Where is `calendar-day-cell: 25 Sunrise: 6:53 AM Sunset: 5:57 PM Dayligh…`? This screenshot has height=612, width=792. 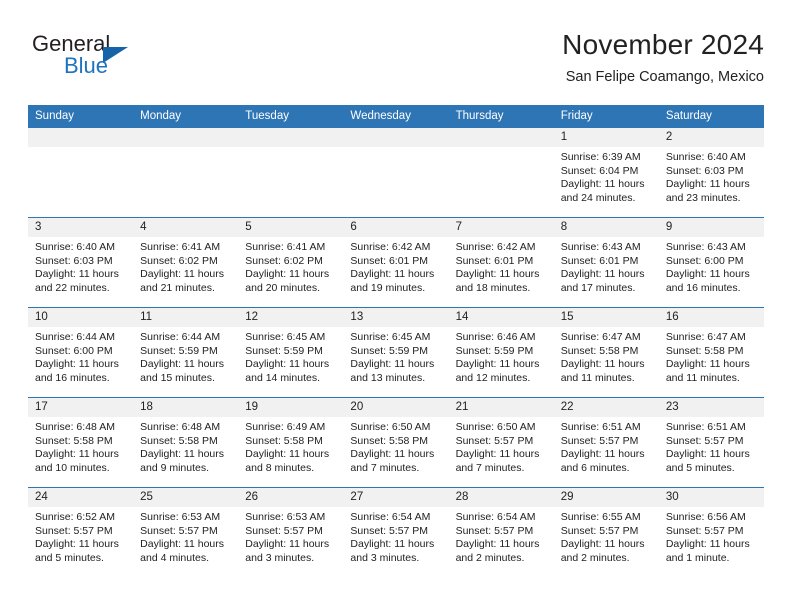
calendar-day-cell: 25 Sunrise: 6:53 AM Sunset: 5:57 PM Dayligh… is located at coordinates (186, 532).